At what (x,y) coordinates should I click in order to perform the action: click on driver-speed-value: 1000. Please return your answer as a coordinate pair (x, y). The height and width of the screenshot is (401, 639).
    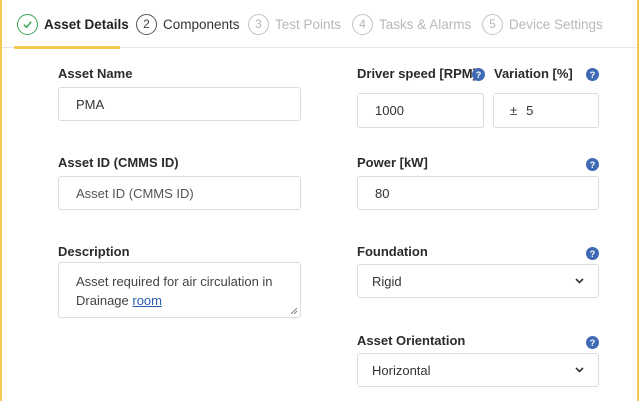
    Looking at the image, I should click on (389, 110).